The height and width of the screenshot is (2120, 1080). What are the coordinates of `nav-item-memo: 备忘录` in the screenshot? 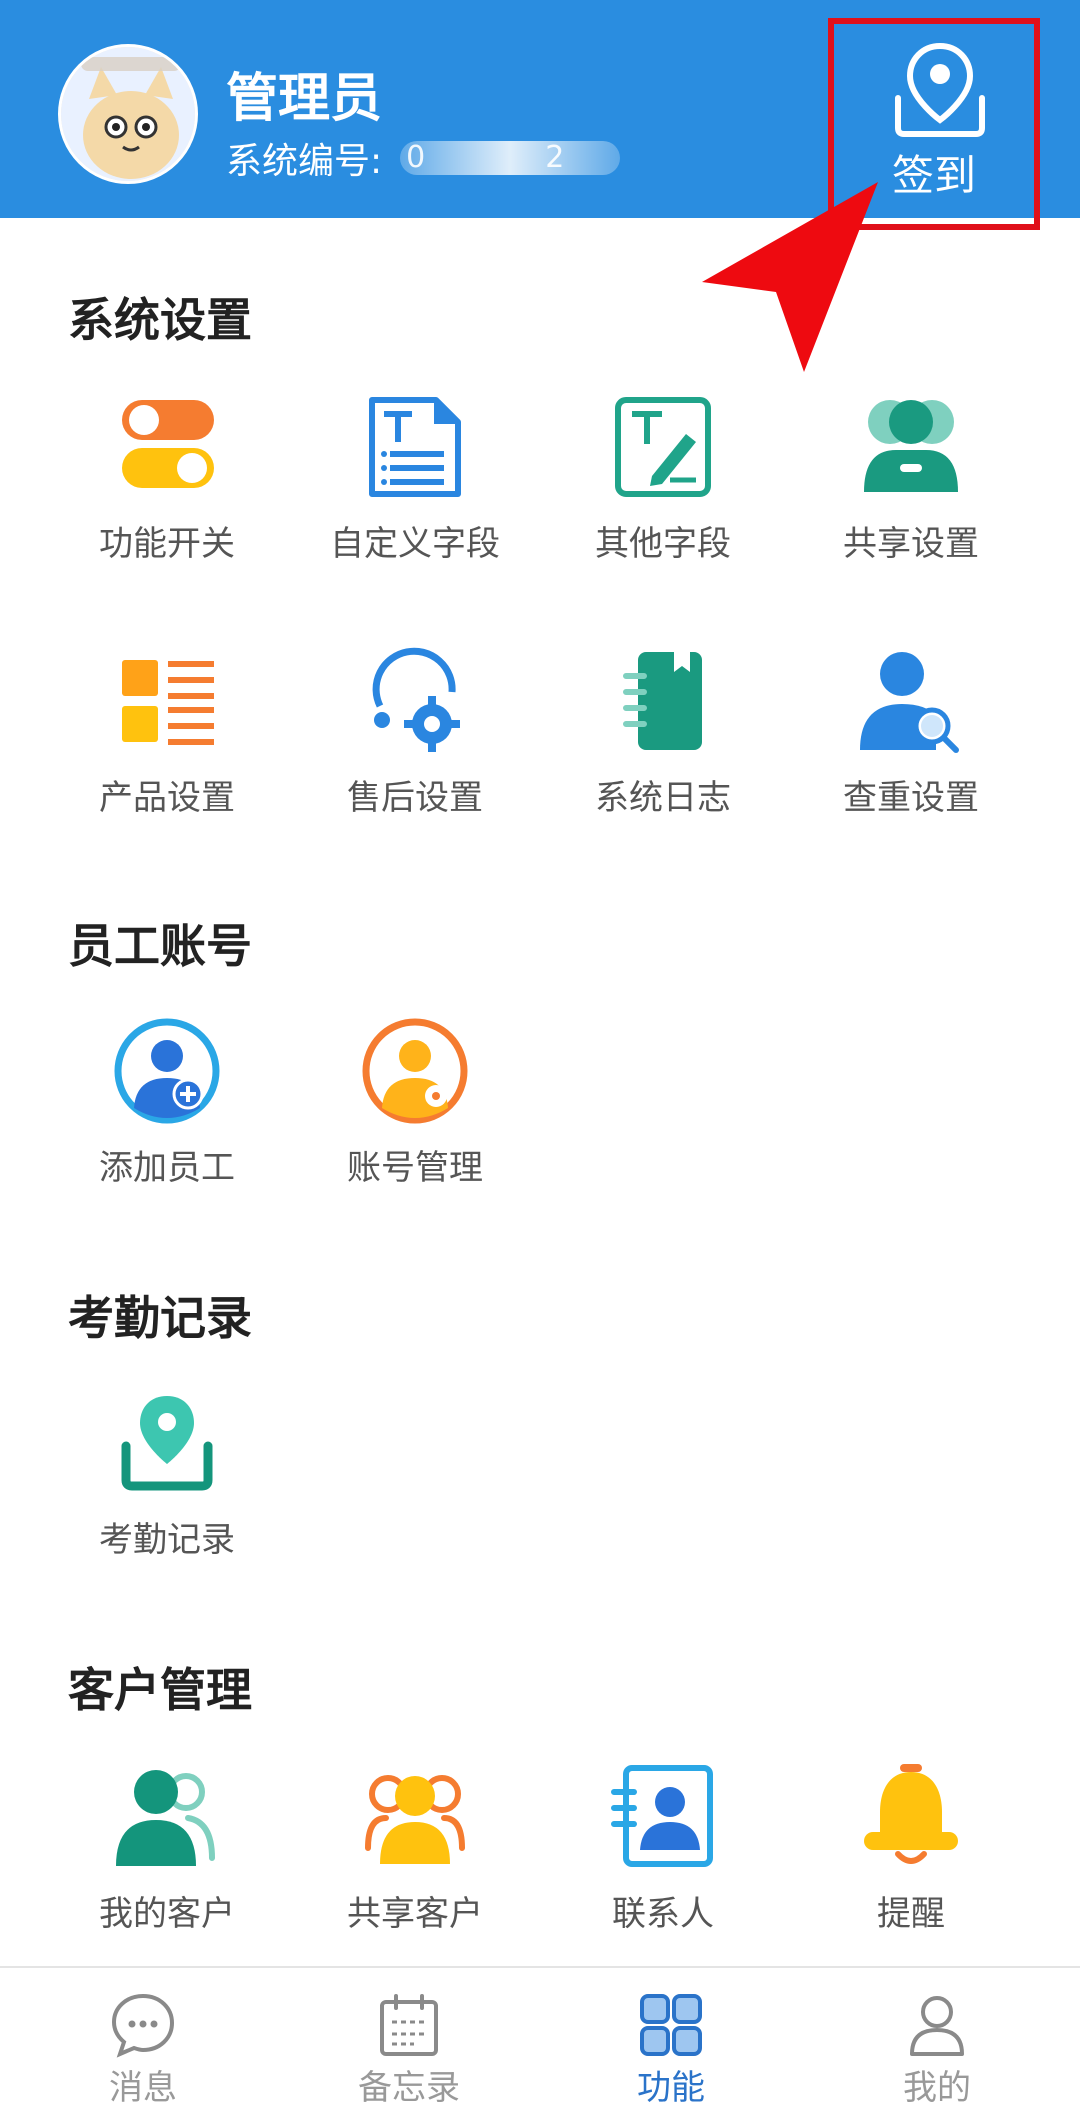 It's located at (409, 2044).